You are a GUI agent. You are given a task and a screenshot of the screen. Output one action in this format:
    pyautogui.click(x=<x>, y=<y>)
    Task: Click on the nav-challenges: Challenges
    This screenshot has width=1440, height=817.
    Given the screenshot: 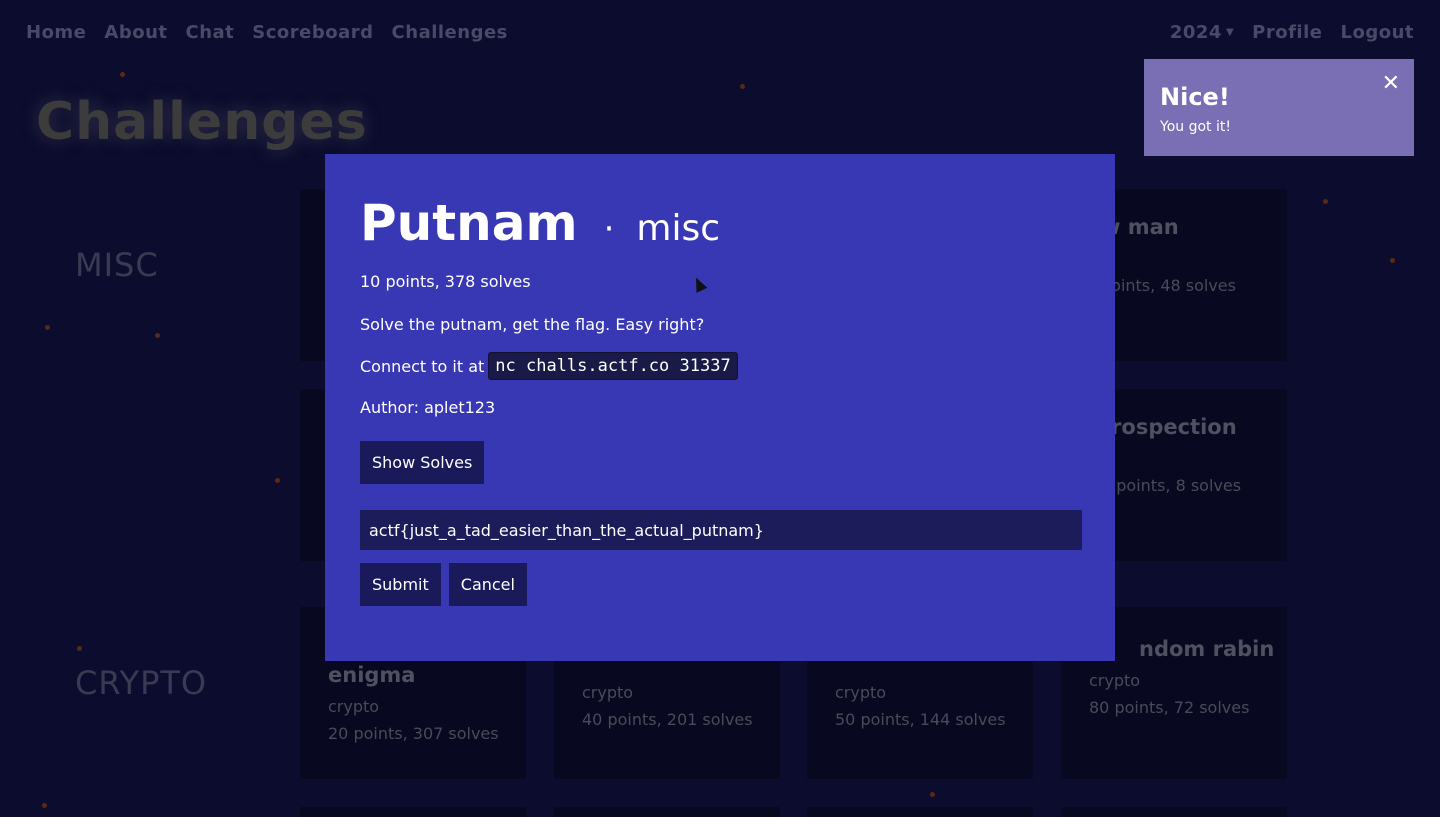 What is the action you would take?
    pyautogui.click(x=450, y=32)
    